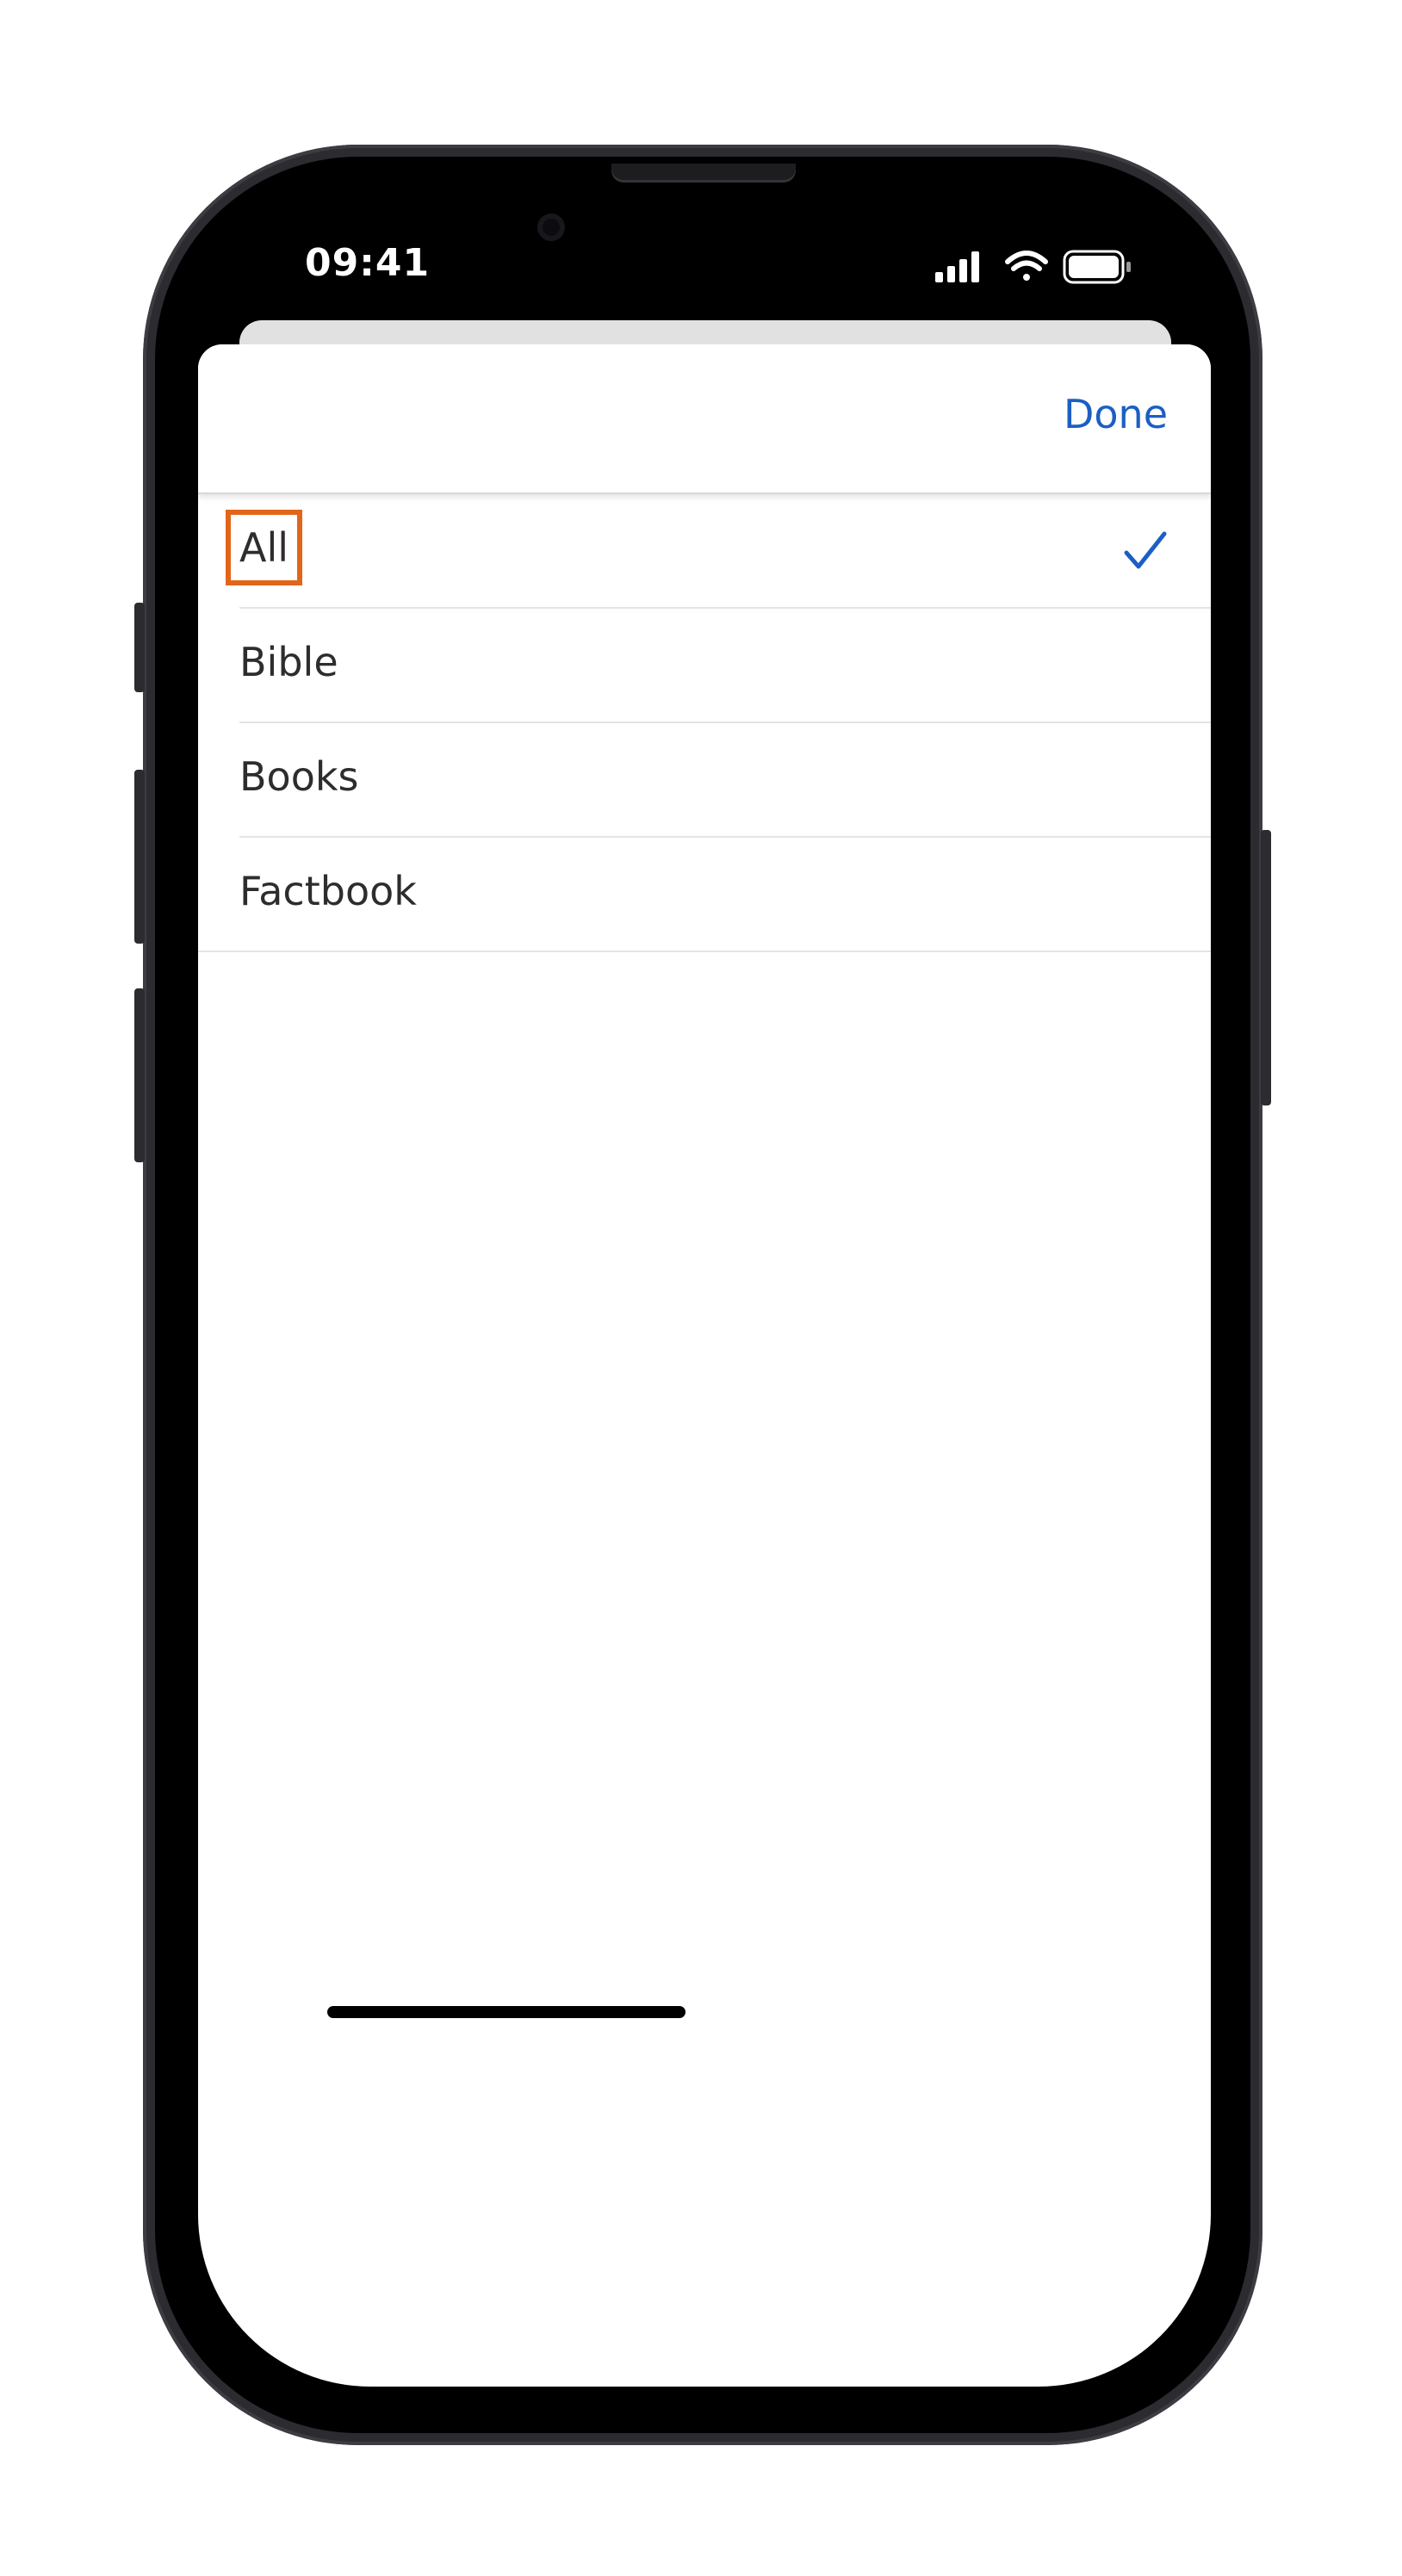 The width and height of the screenshot is (1402, 2576). What do you see at coordinates (299, 777) in the screenshot?
I see `option-label: Books` at bounding box center [299, 777].